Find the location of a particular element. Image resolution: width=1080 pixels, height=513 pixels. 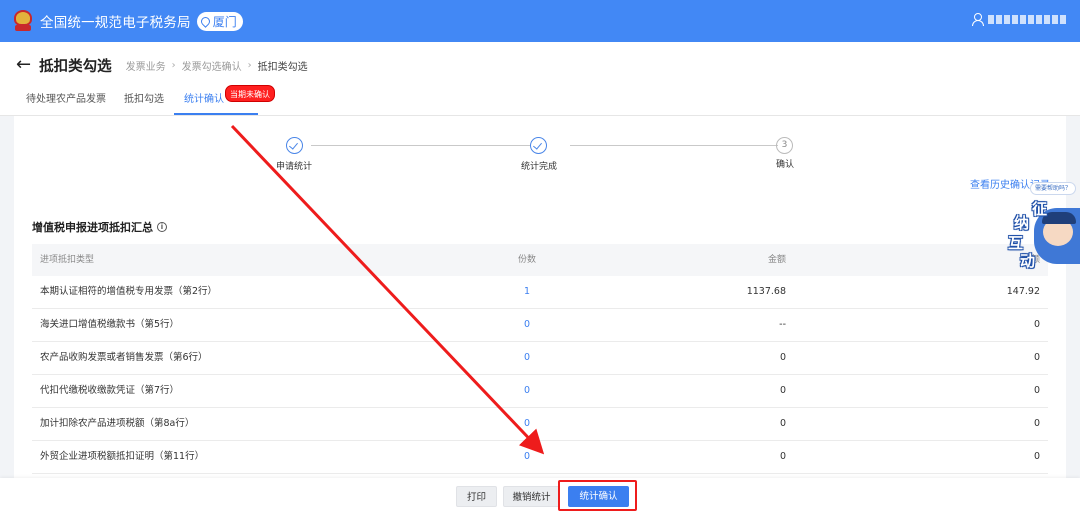

step-number: 3 is located at coordinates (784, 145).